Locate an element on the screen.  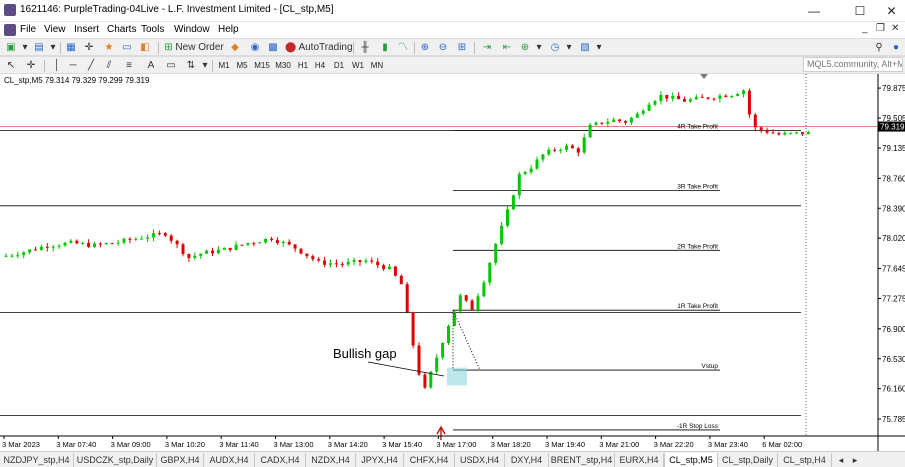
vertical-line-icon: │ is located at coordinates (57, 66).